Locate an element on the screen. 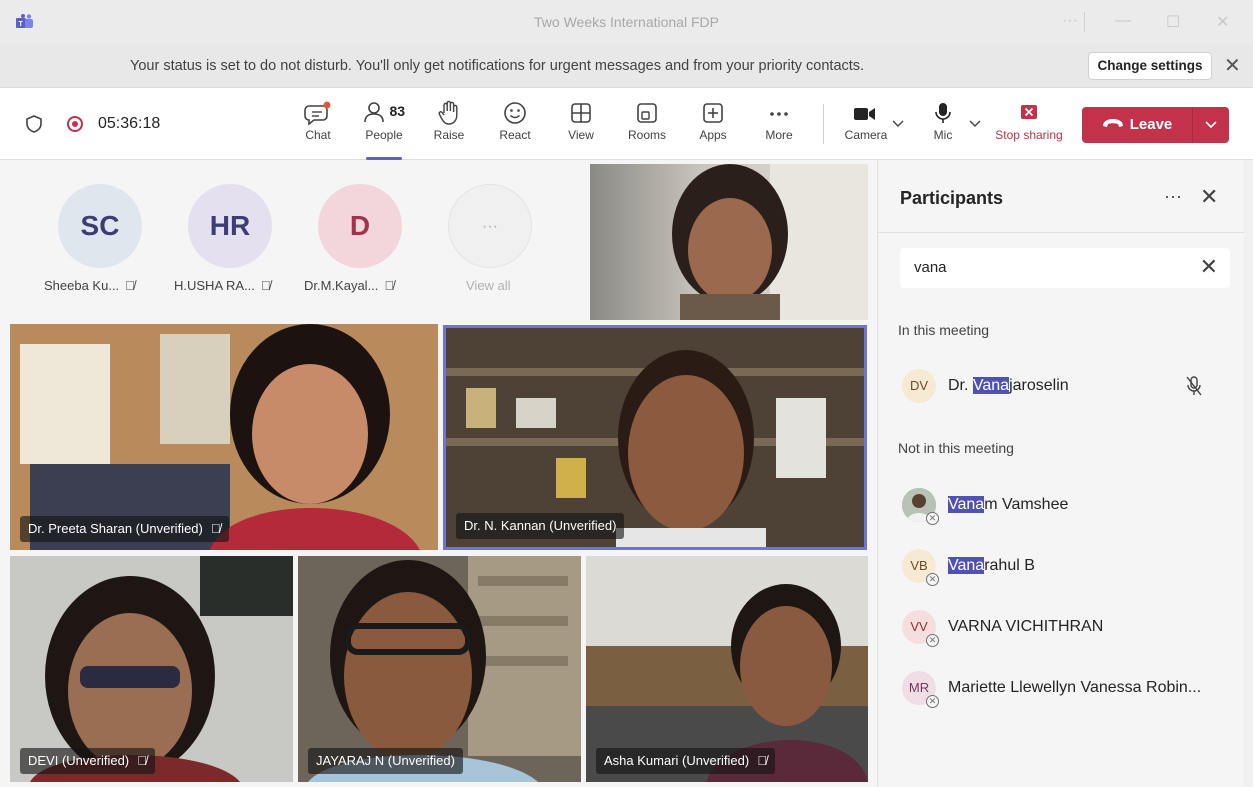  grid-view-icon is located at coordinates (581, 113).